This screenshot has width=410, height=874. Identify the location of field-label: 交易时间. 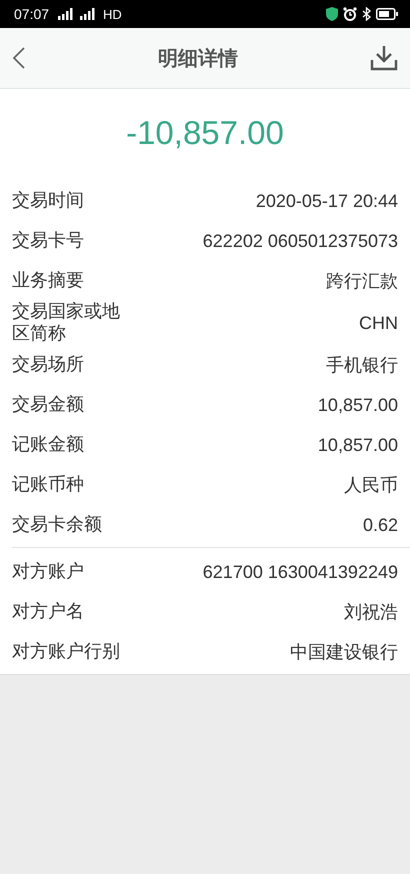
(48, 201).